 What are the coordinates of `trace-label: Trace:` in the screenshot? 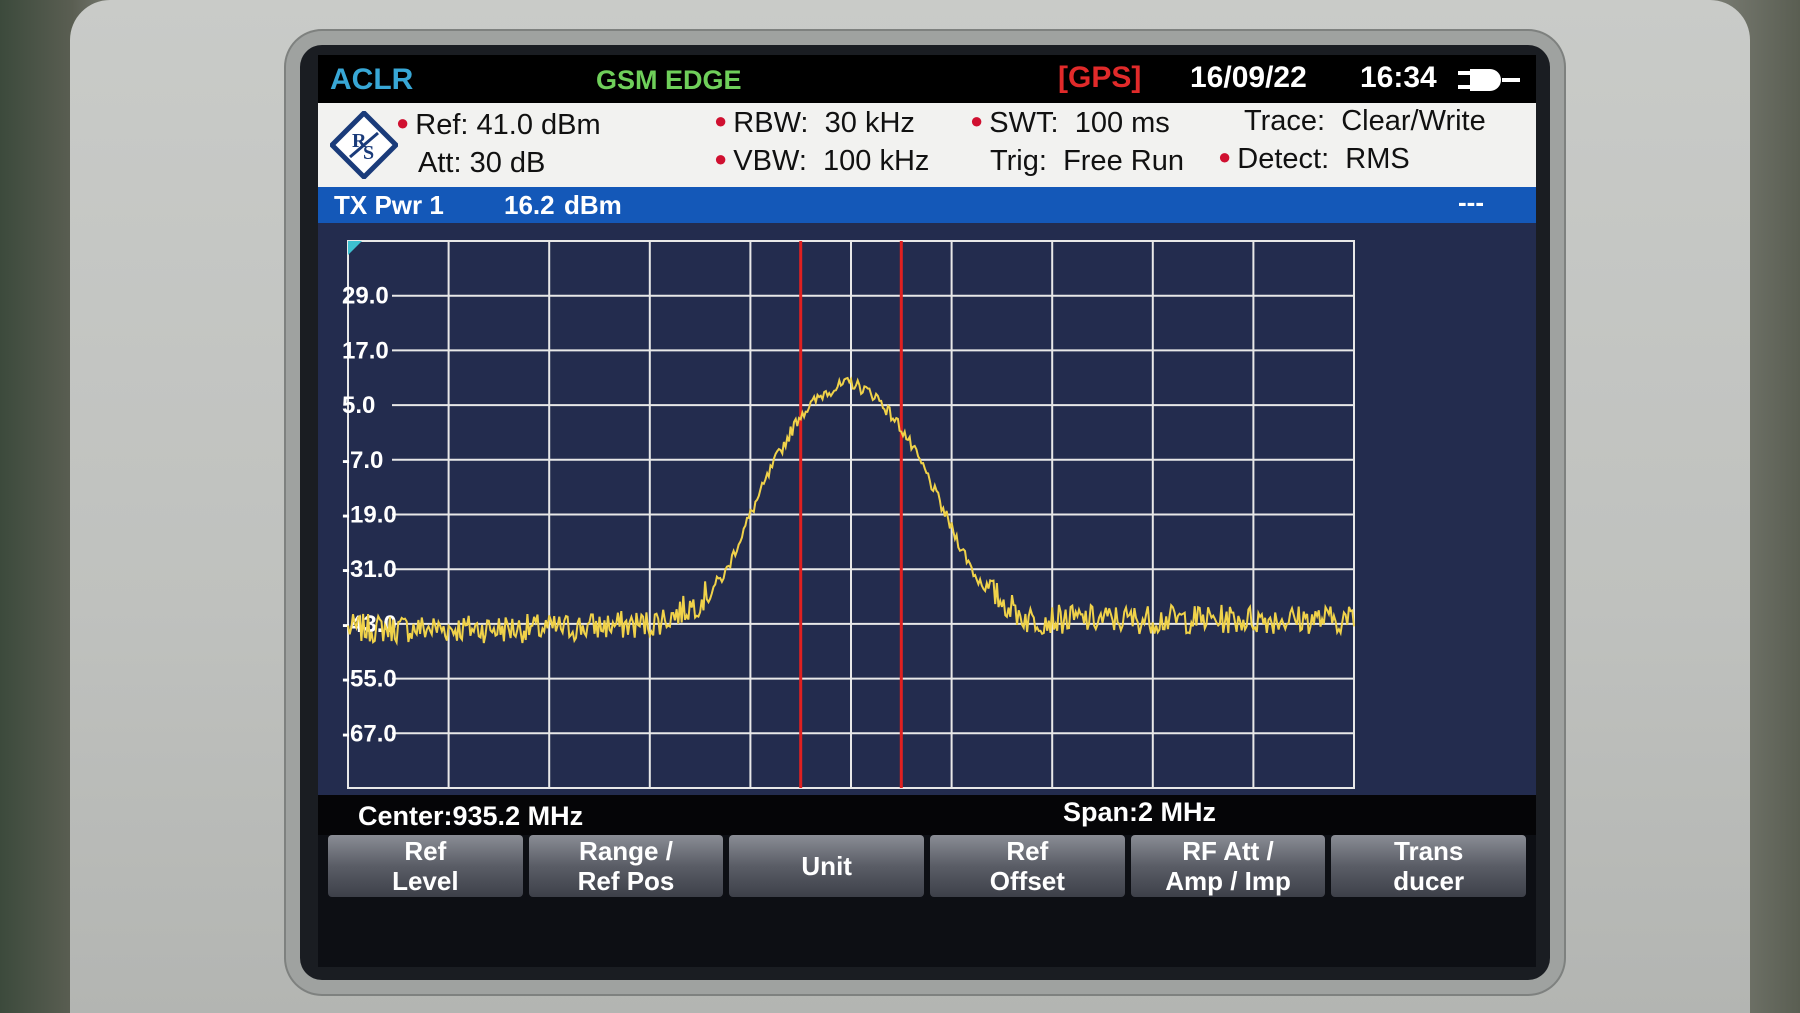 It's located at (1285, 121).